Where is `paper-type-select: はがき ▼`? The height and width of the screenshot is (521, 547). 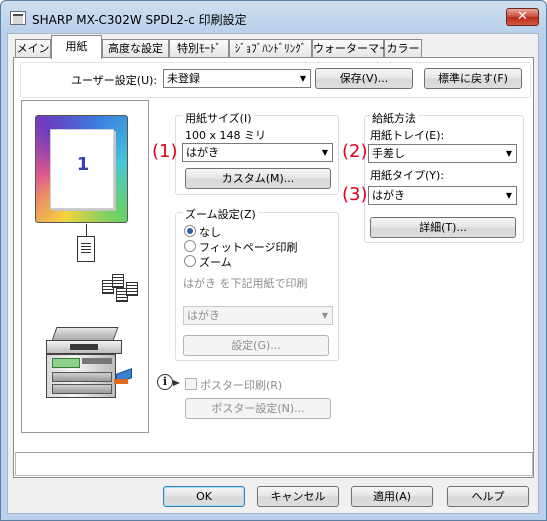
paper-type-select: はがき ▼ is located at coordinates (442, 195).